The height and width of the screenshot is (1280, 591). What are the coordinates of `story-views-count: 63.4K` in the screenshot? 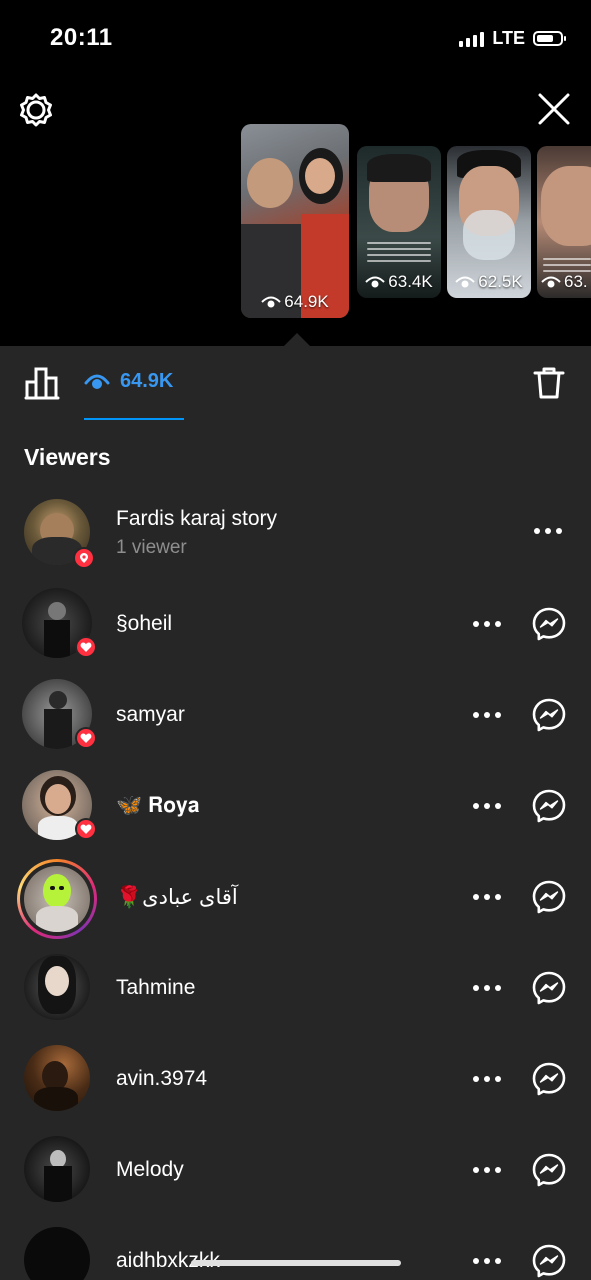 It's located at (410, 281).